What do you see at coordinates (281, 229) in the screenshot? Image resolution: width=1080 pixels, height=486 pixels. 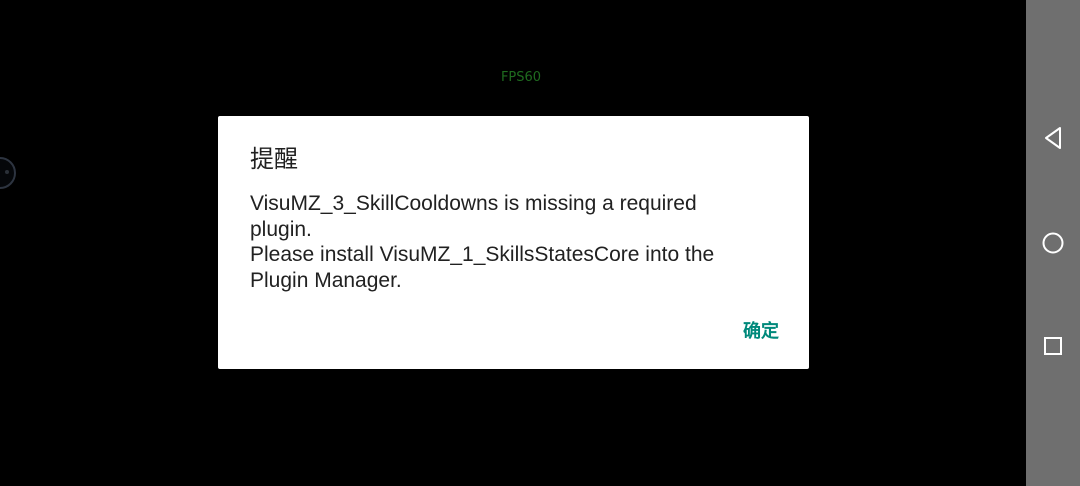 I see `dialog-message-line: plugin.` at bounding box center [281, 229].